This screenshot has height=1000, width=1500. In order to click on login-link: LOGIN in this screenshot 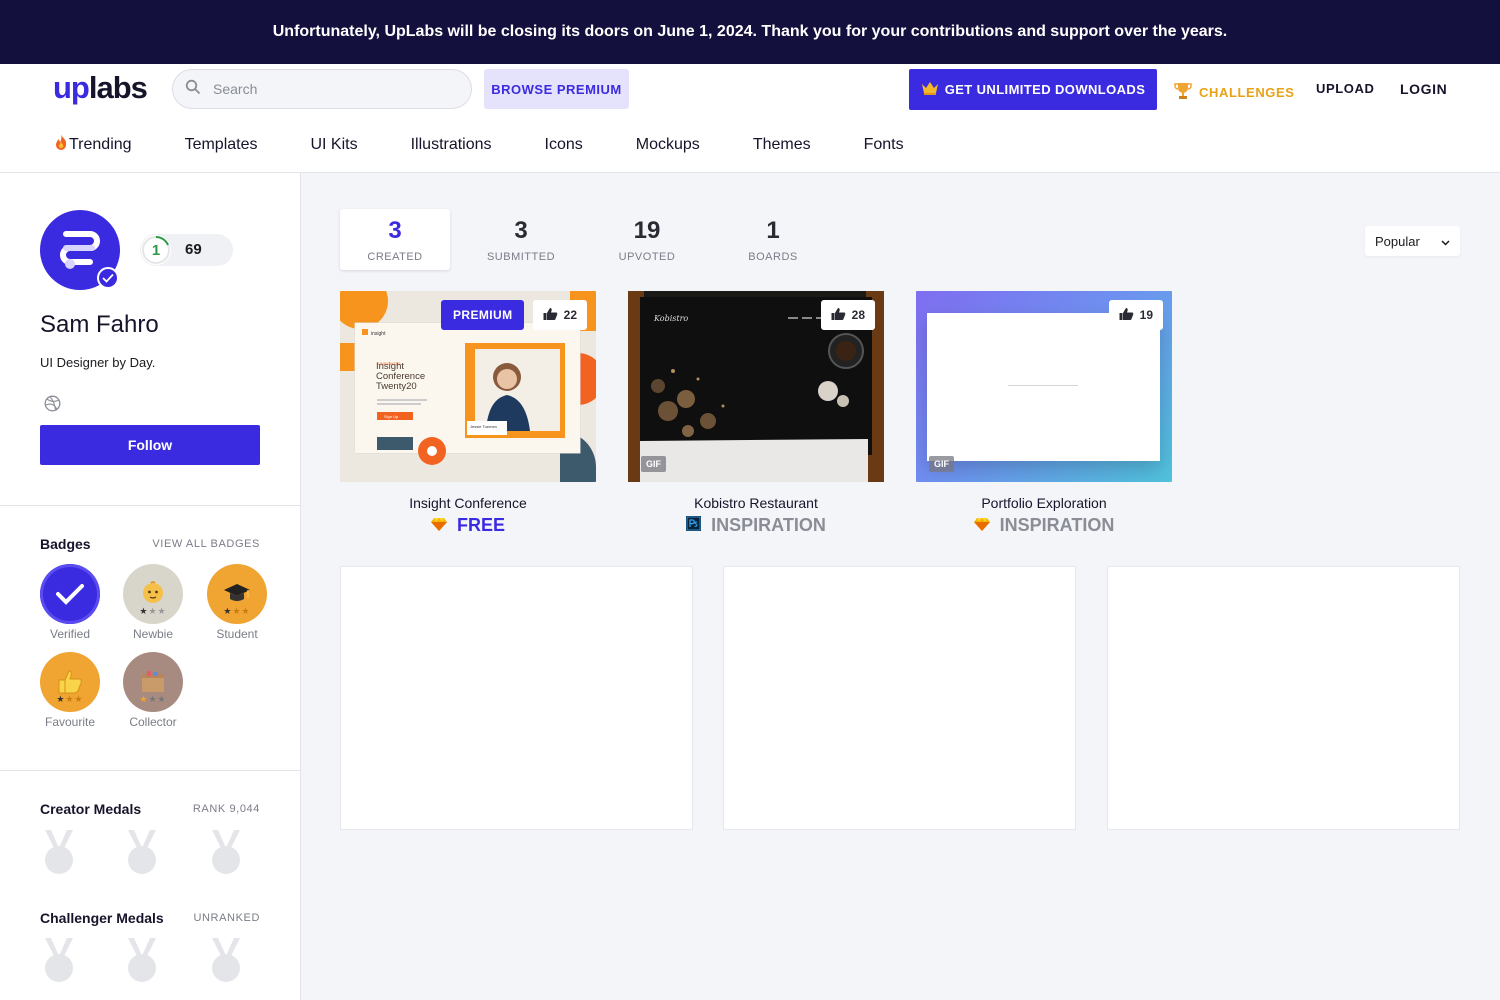, I will do `click(1423, 89)`.